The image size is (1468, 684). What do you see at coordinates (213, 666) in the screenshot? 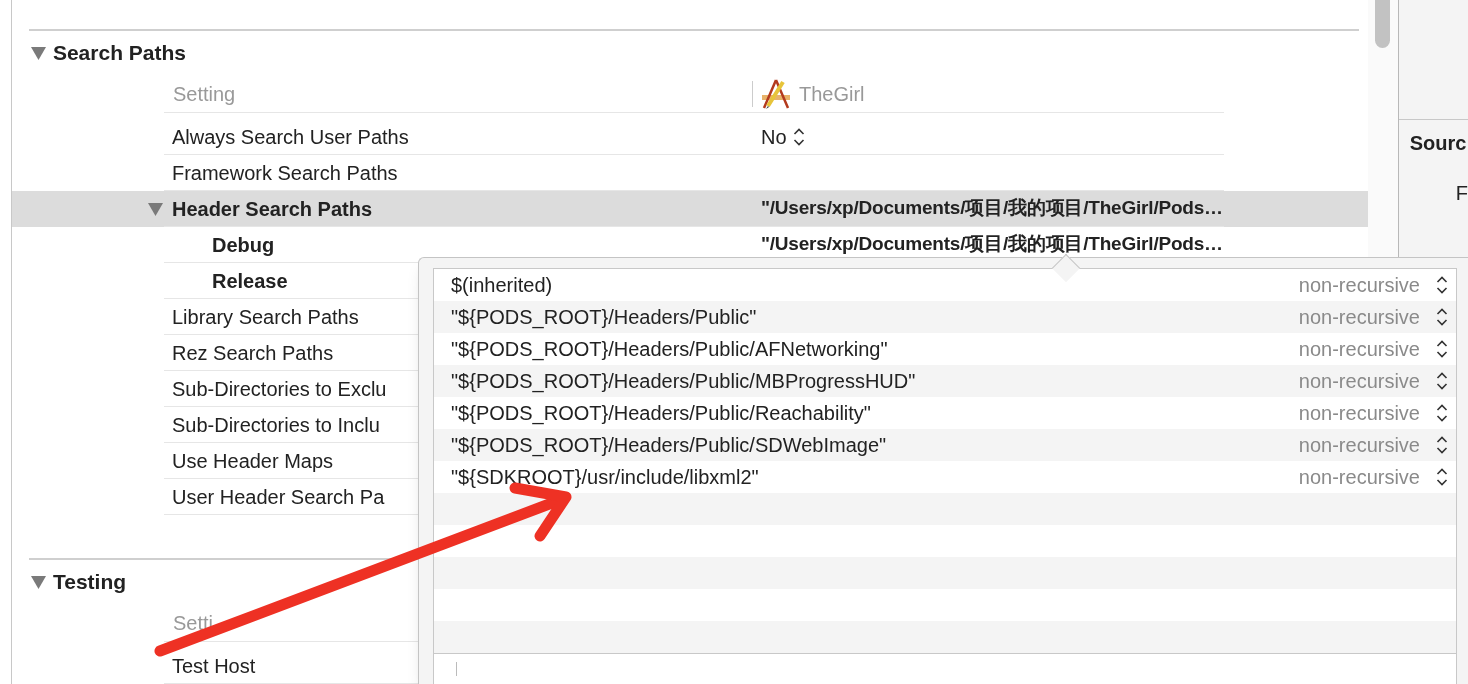
I see `setting-label: Test Host` at bounding box center [213, 666].